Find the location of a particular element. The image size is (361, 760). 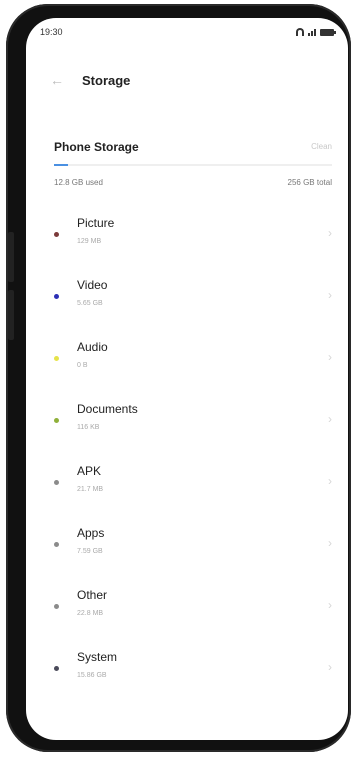

category-name: Documents is located at coordinates (107, 409).